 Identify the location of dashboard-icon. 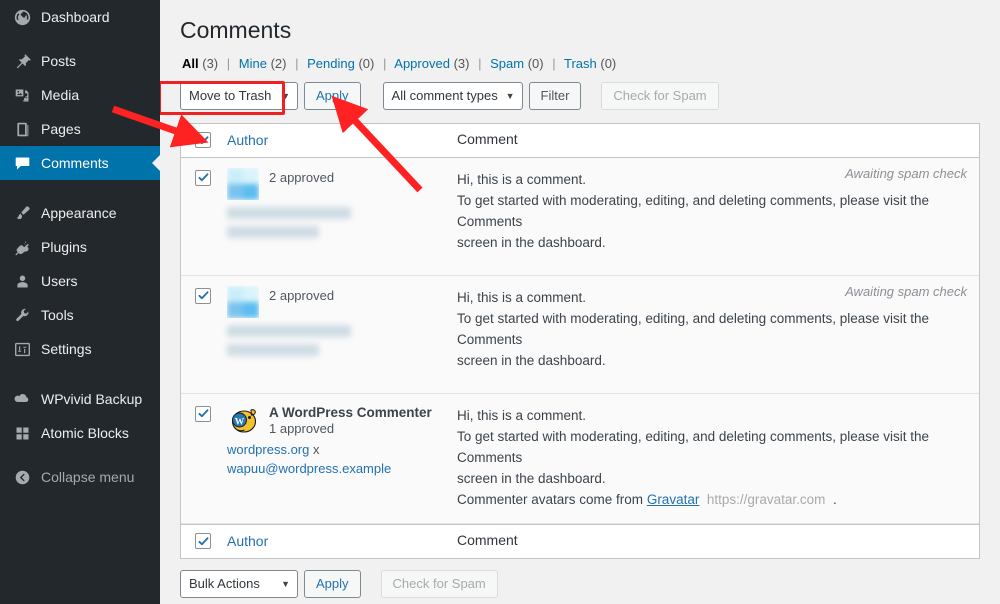
(22, 17).